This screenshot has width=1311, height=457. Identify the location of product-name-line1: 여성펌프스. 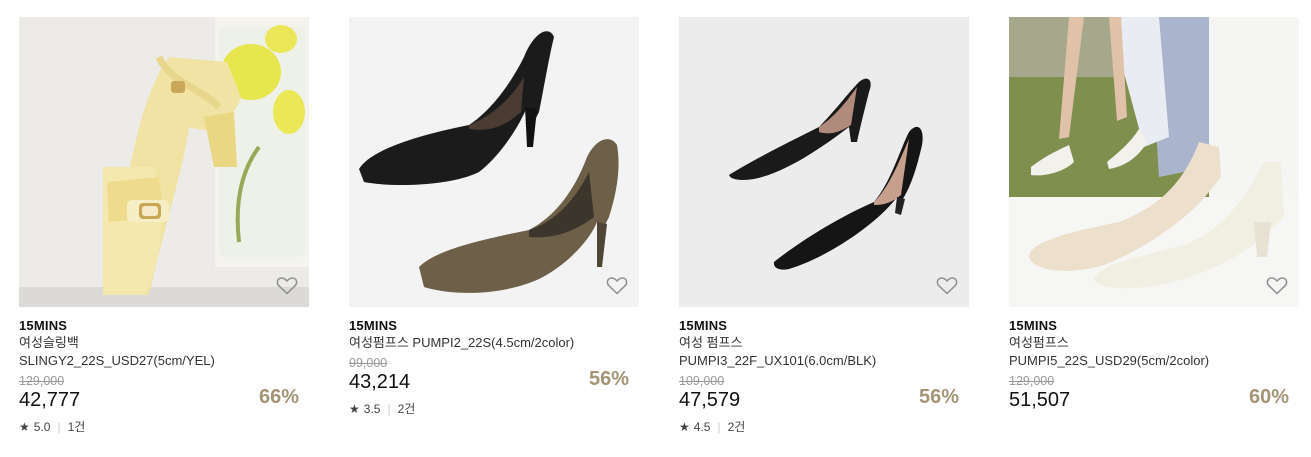
(1154, 343).